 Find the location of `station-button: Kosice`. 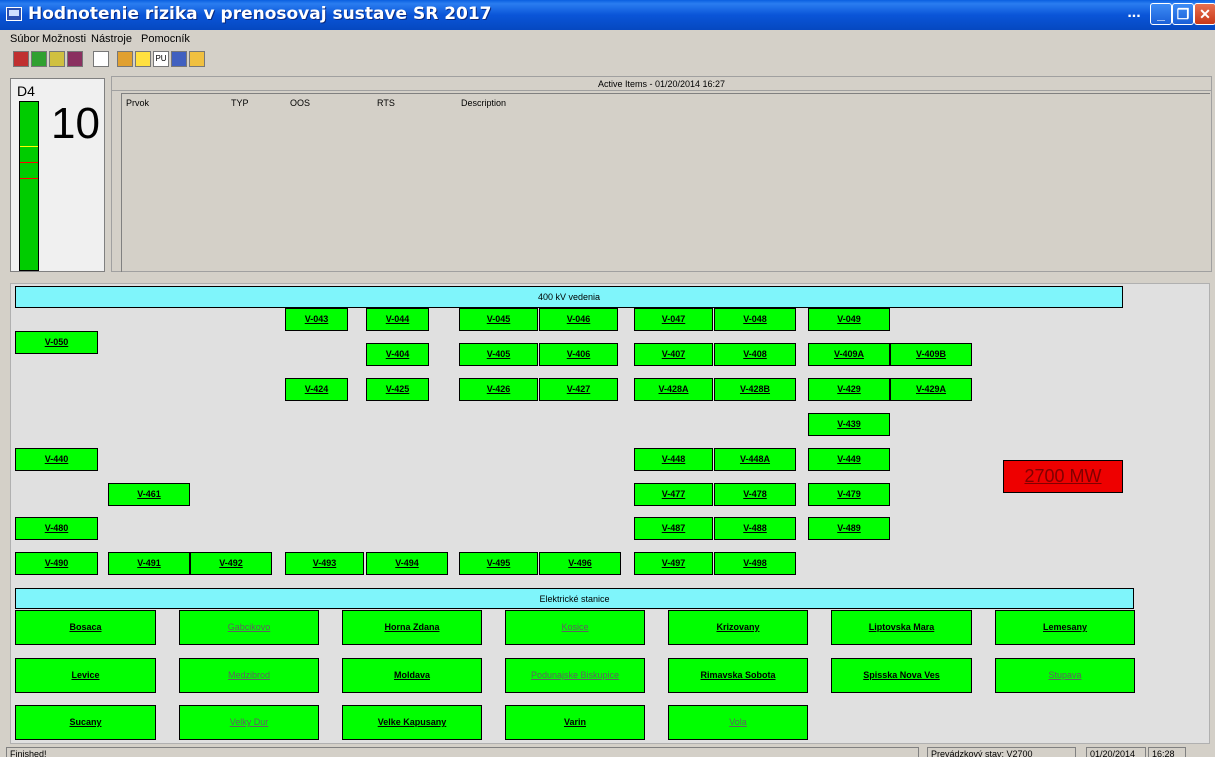

station-button: Kosice is located at coordinates (575, 627).